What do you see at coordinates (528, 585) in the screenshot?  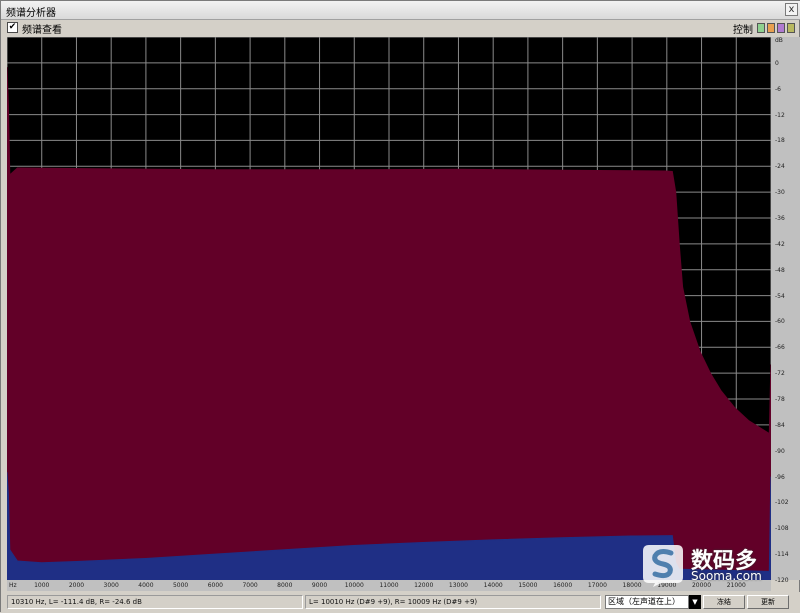 I see `x-tick-label: 15000` at bounding box center [528, 585].